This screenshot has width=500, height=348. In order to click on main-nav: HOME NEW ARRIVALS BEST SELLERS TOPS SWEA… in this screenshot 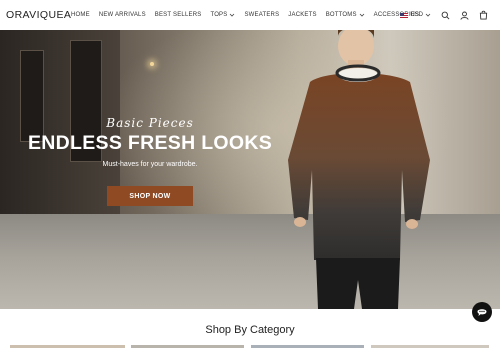, I will do `click(245, 15)`.